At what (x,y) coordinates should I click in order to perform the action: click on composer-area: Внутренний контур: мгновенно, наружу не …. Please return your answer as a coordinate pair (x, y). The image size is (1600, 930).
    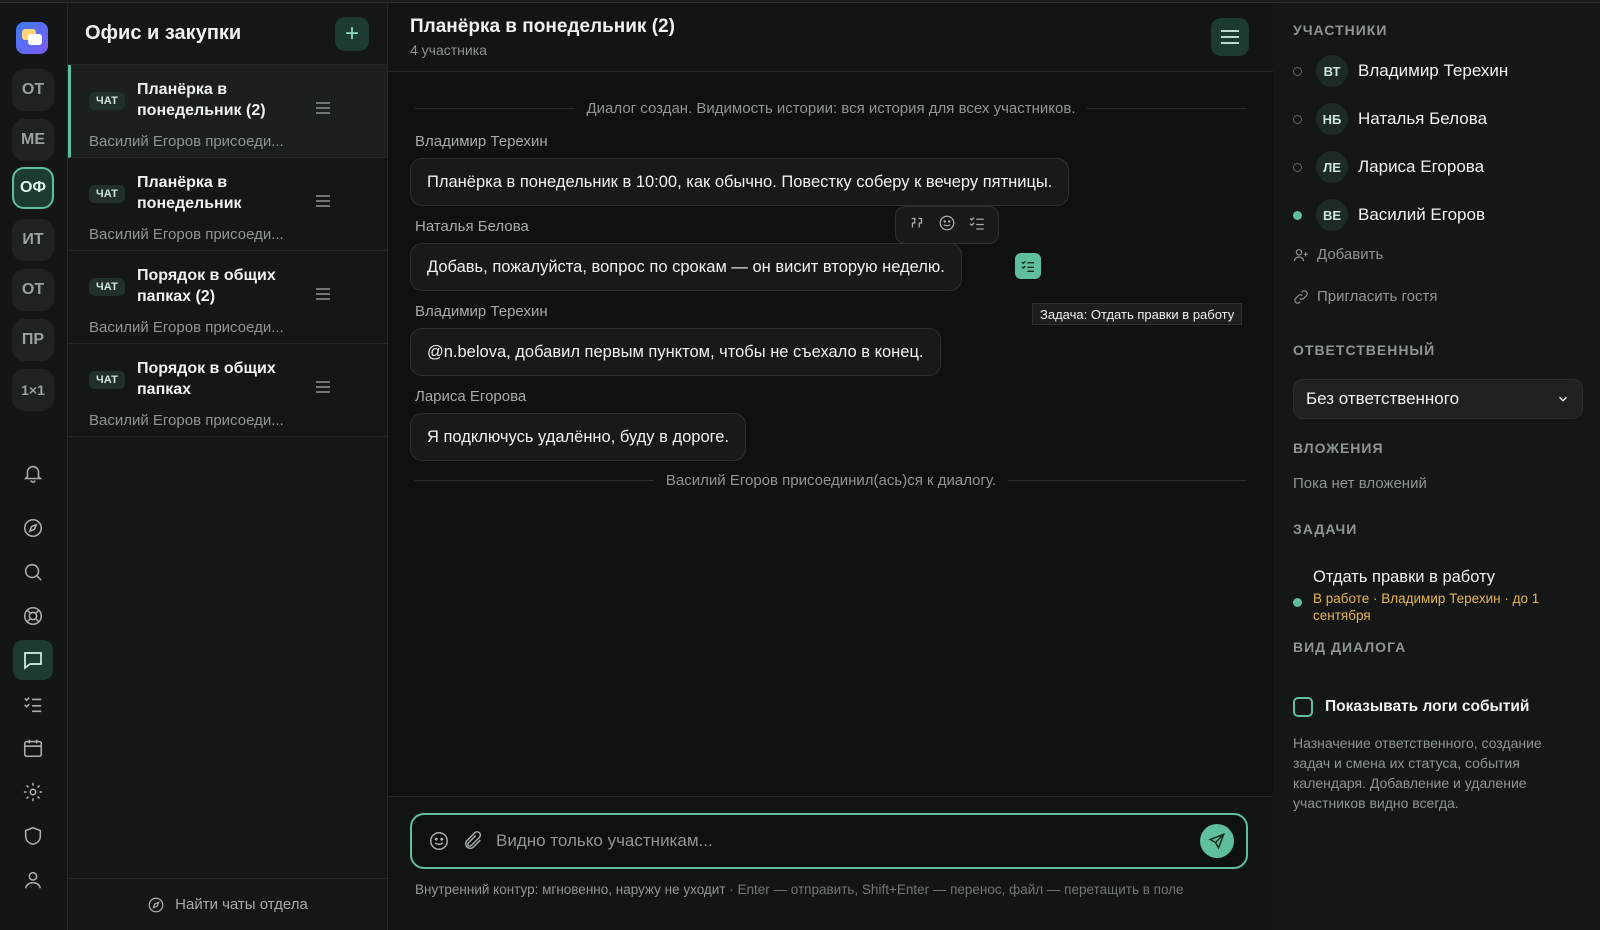
    Looking at the image, I should click on (830, 863).